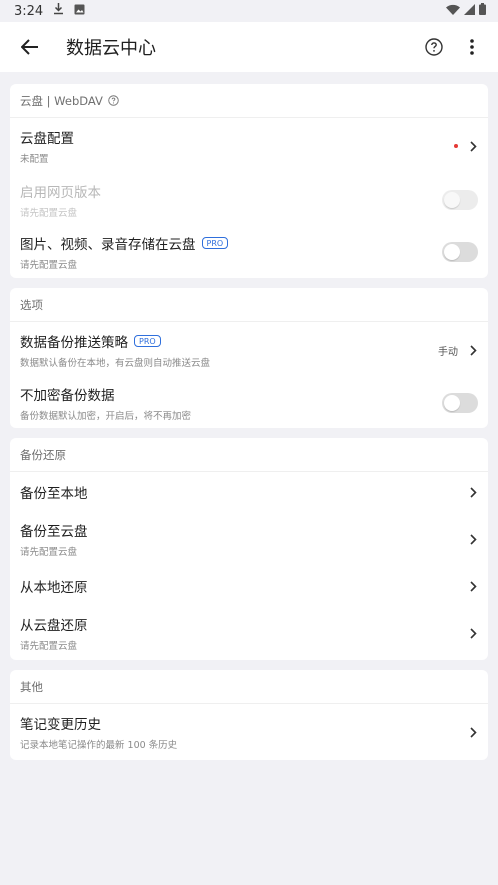 This screenshot has height=885, width=498. What do you see at coordinates (54, 532) in the screenshot?
I see `row-title: 备份至云盘` at bounding box center [54, 532].